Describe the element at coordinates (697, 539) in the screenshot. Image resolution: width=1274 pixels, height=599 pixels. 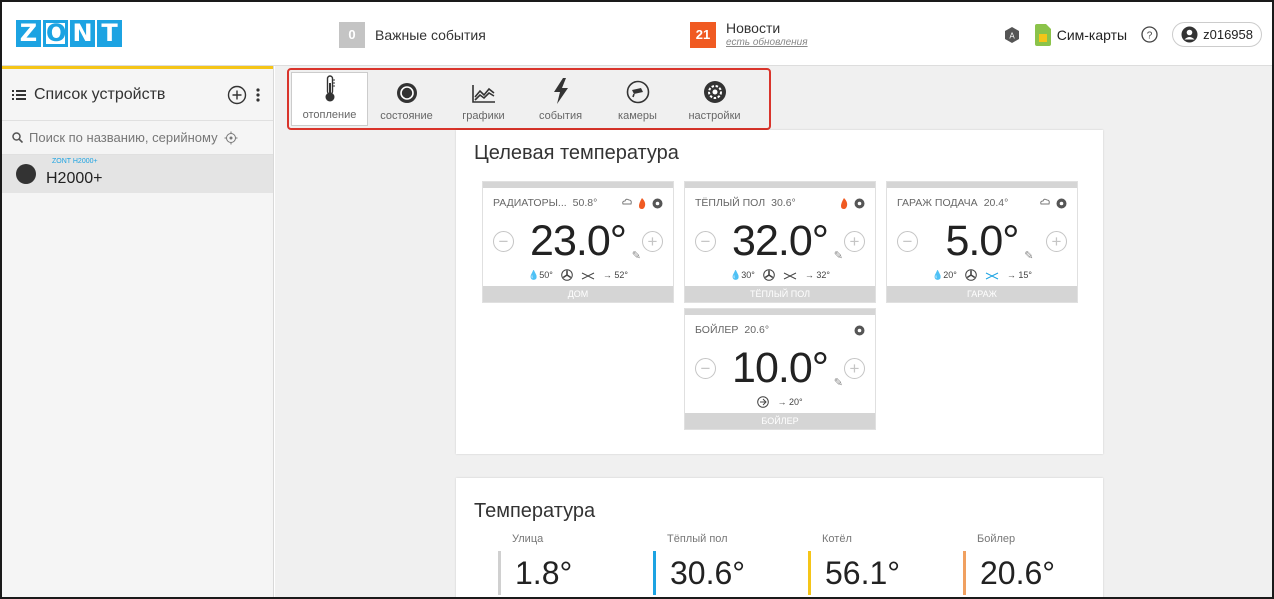
I see `temperature-label: Тёплый пол` at that location.